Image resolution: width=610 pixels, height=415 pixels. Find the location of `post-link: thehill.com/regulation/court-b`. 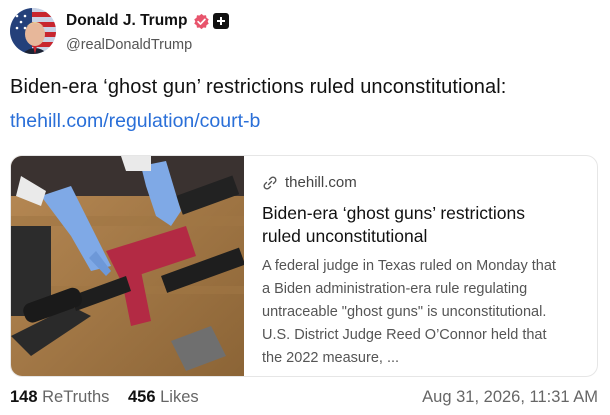

post-link: thehill.com/regulation/court-b is located at coordinates (135, 121).